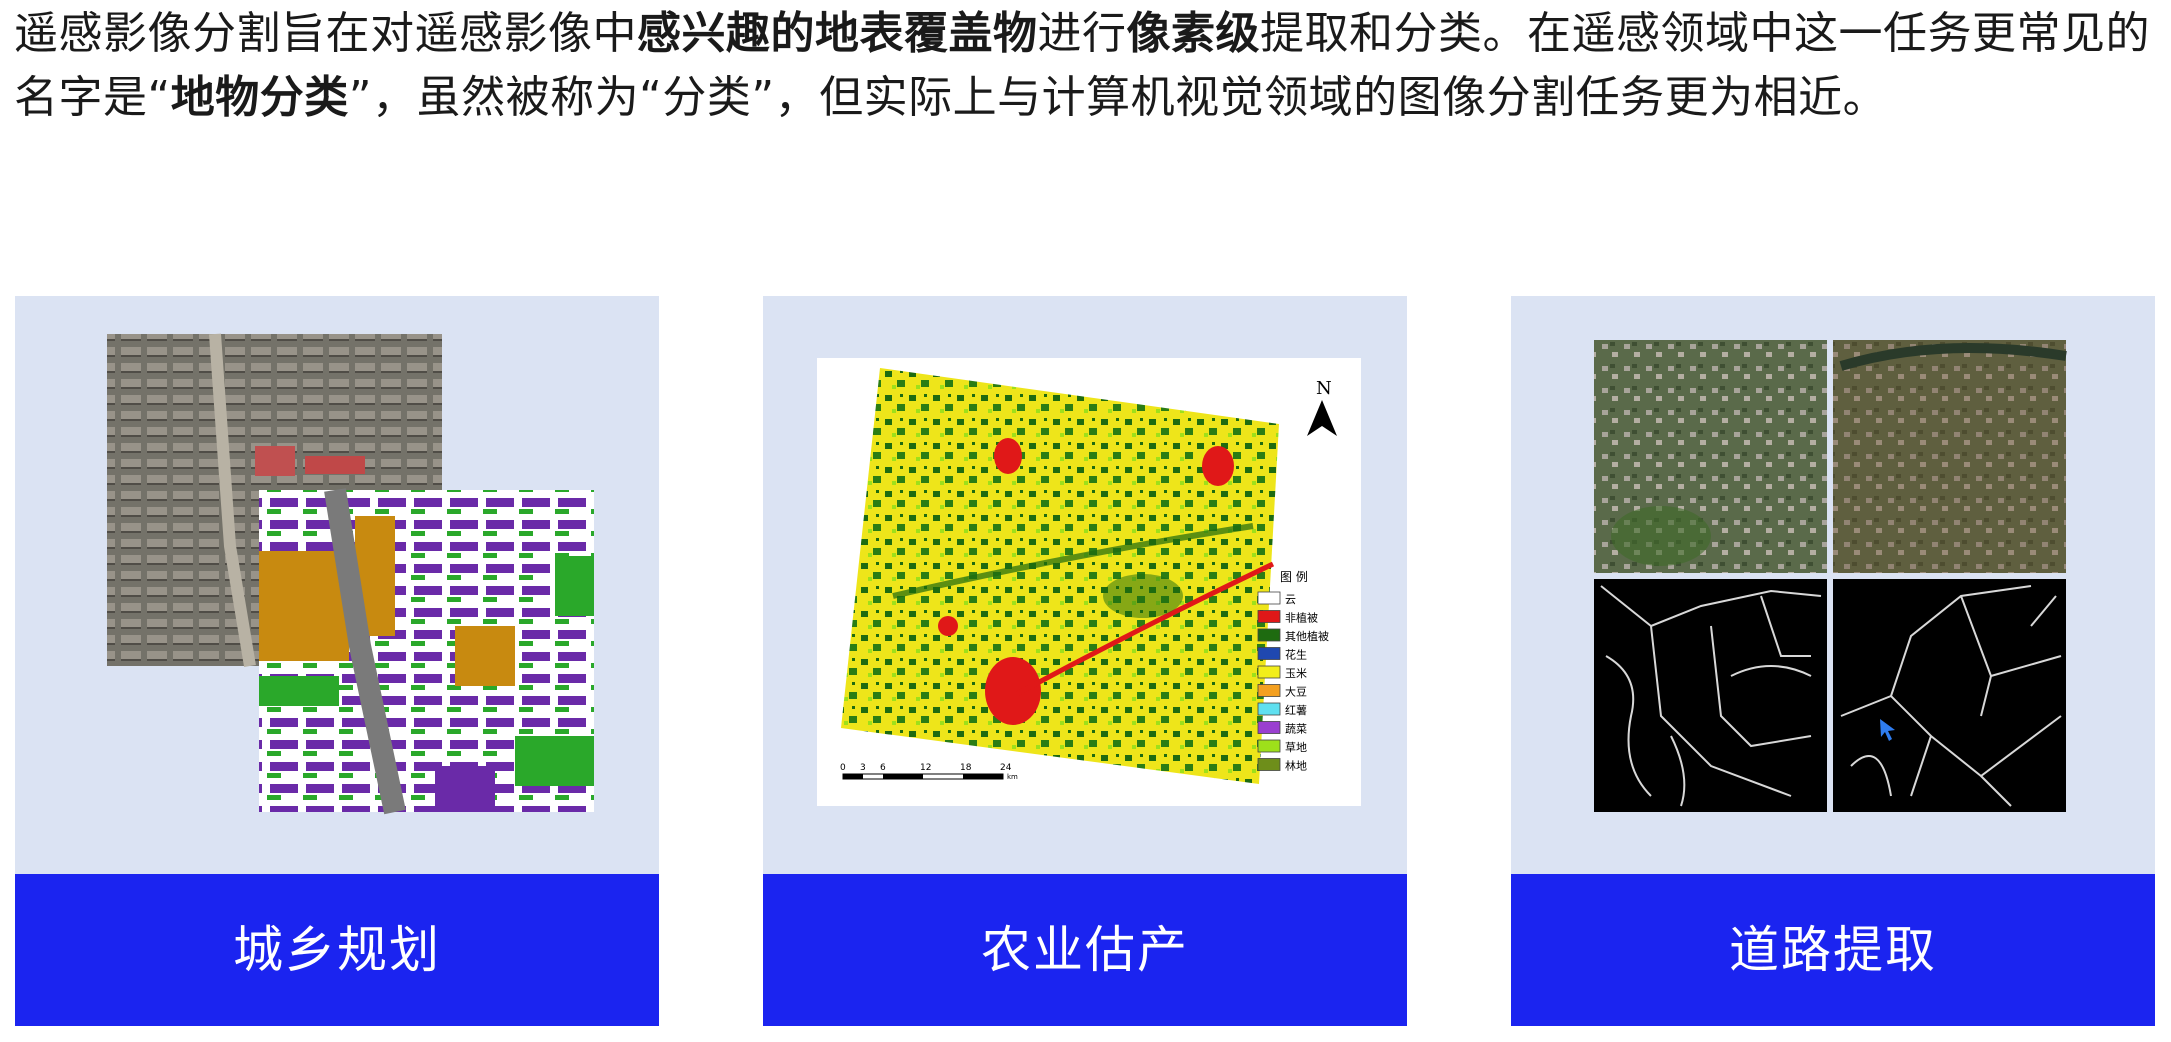  I want to click on legend-title: 图 例, so click(1294, 577).